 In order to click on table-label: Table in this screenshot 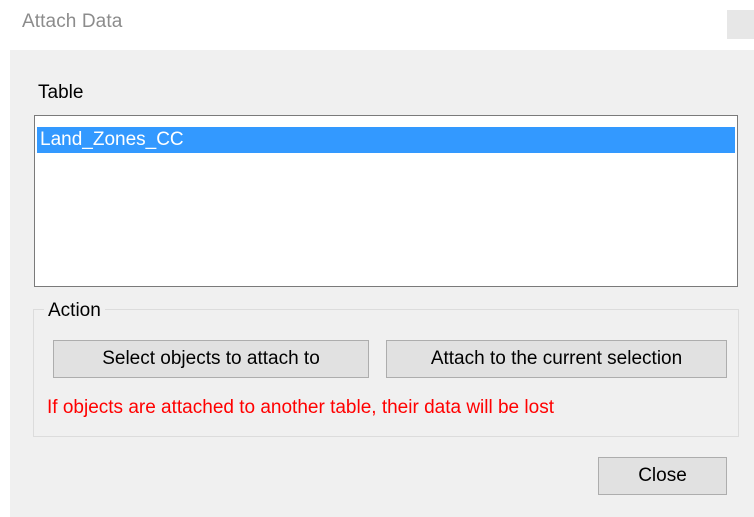, I will do `click(61, 92)`.